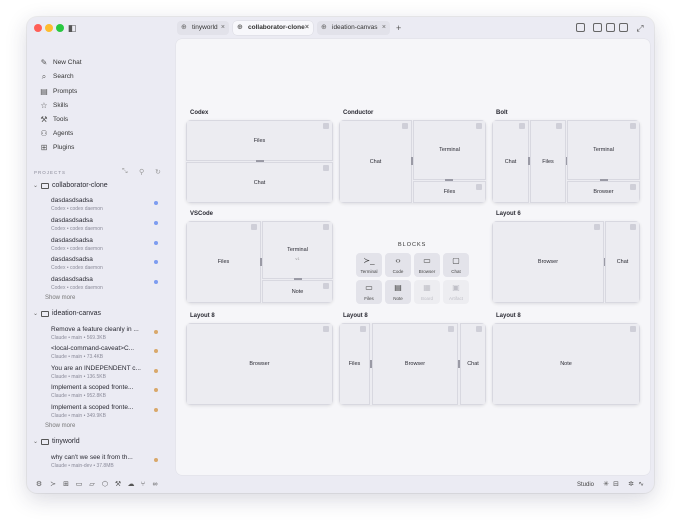 The height and width of the screenshot is (528, 680). Describe the element at coordinates (92, 485) in the screenshot. I see `folder-icon: ▱` at that location.